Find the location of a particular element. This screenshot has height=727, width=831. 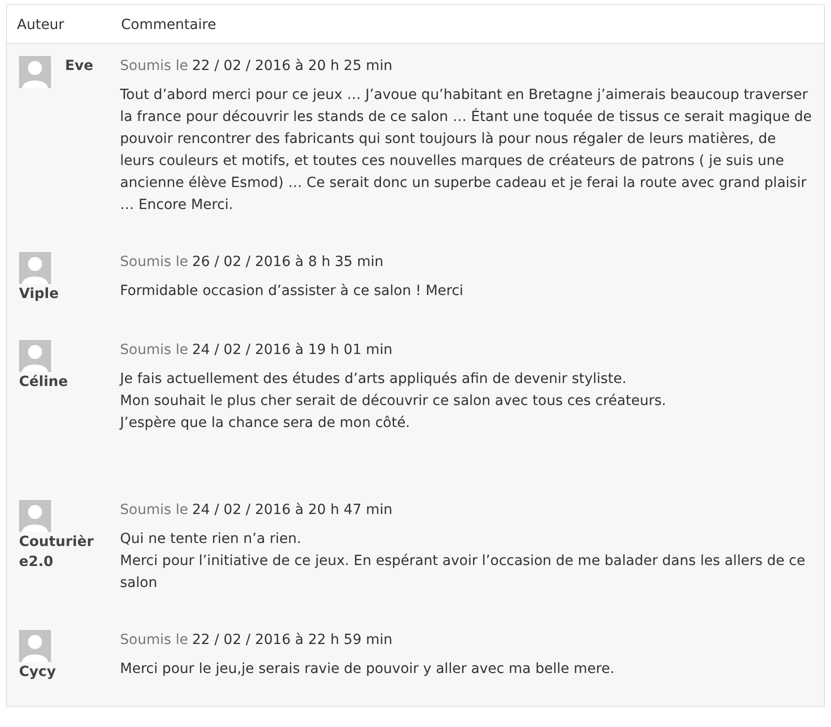

author-name: Viple is located at coordinates (39, 294).